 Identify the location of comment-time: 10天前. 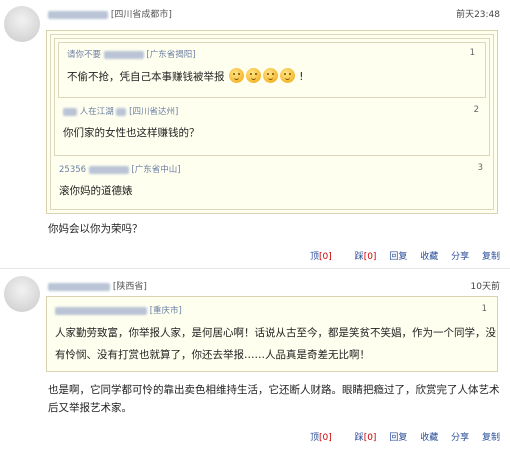
(485, 287).